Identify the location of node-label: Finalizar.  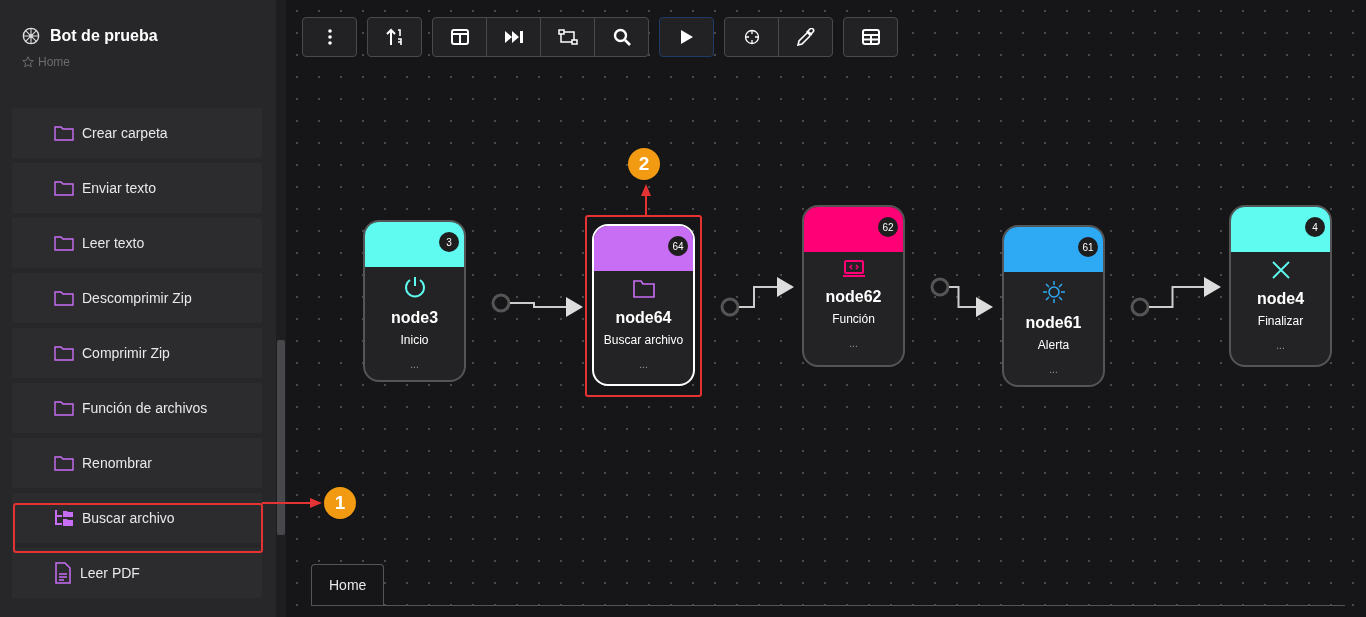
(1280, 321).